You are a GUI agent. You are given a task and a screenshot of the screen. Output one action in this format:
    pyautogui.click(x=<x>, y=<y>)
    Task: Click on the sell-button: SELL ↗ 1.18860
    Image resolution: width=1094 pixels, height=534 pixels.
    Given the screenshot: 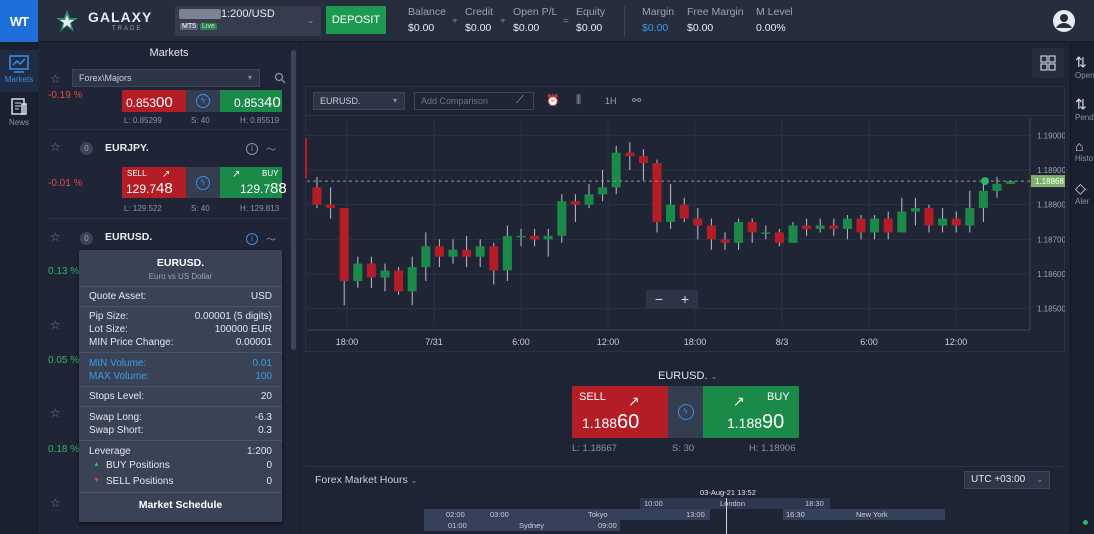 What is the action you would take?
    pyautogui.click(x=620, y=412)
    